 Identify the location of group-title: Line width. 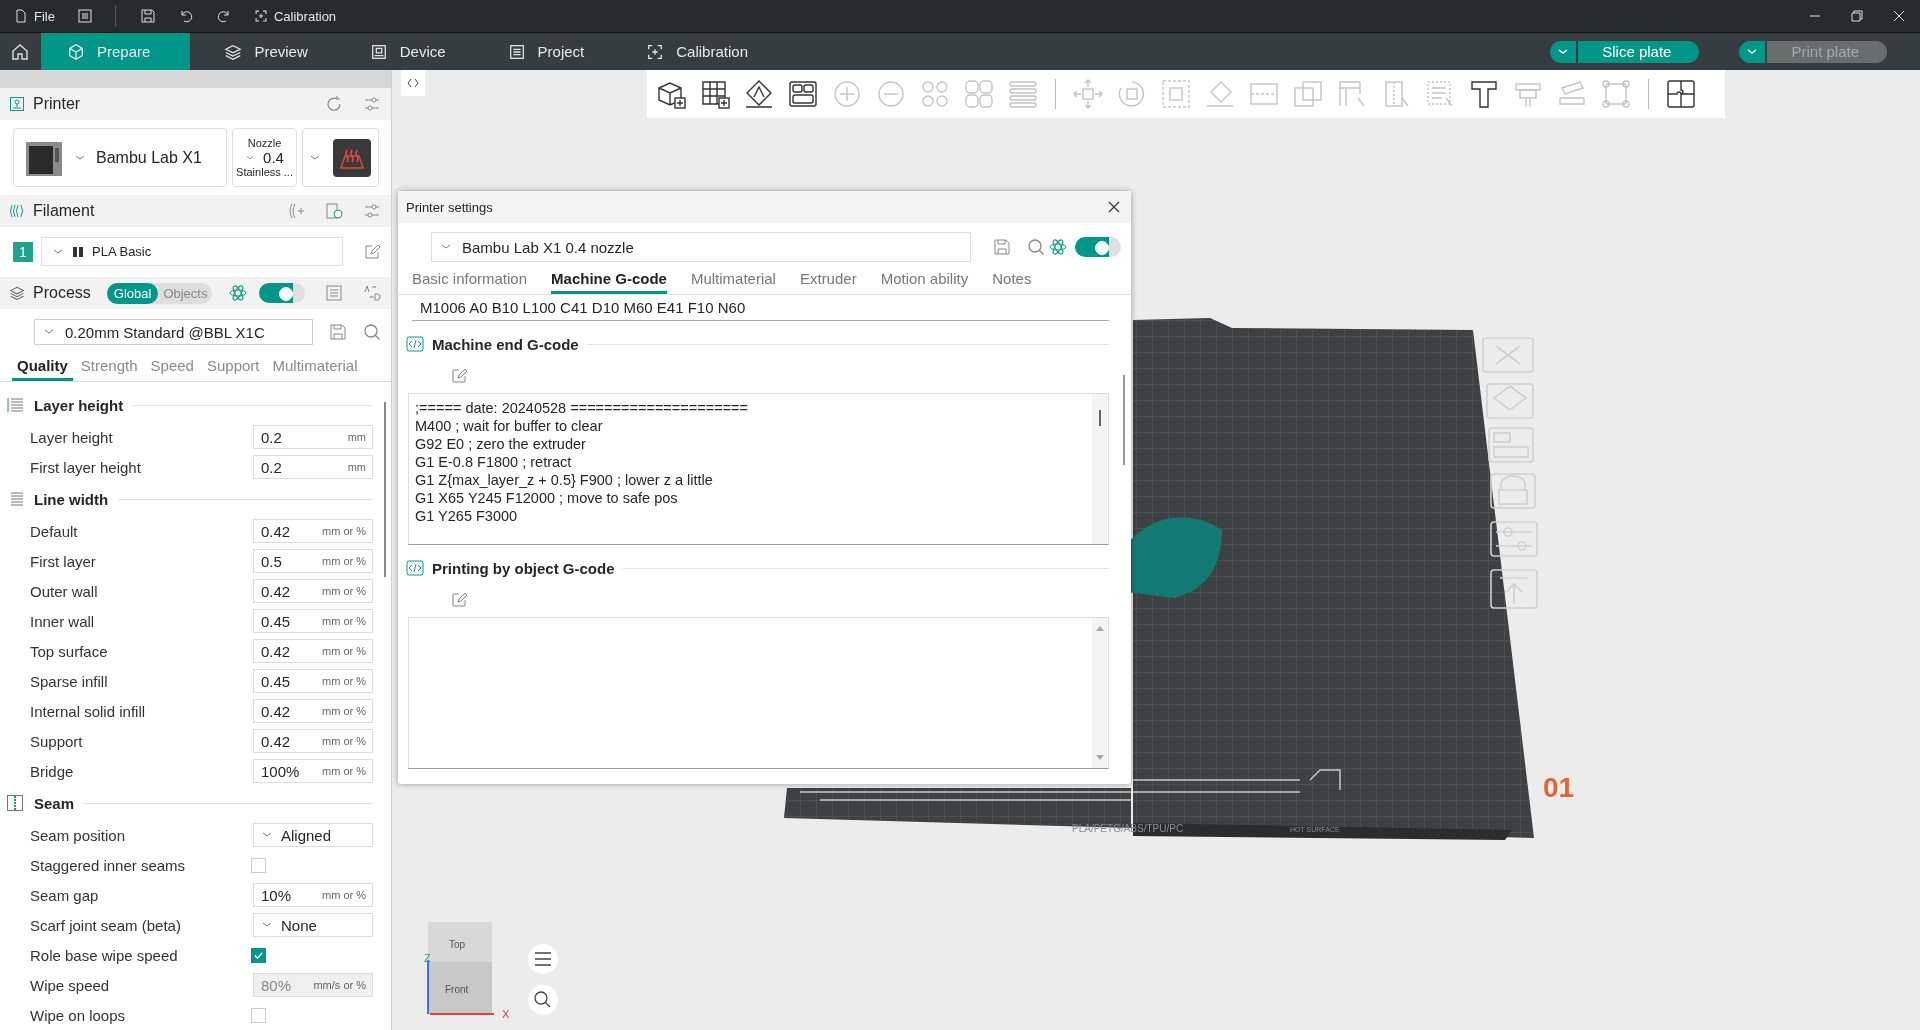
(71, 499).